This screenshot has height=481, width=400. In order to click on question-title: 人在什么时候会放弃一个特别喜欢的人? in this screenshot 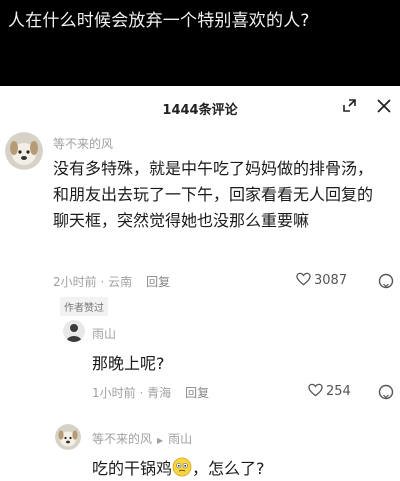, I will do `click(159, 21)`.